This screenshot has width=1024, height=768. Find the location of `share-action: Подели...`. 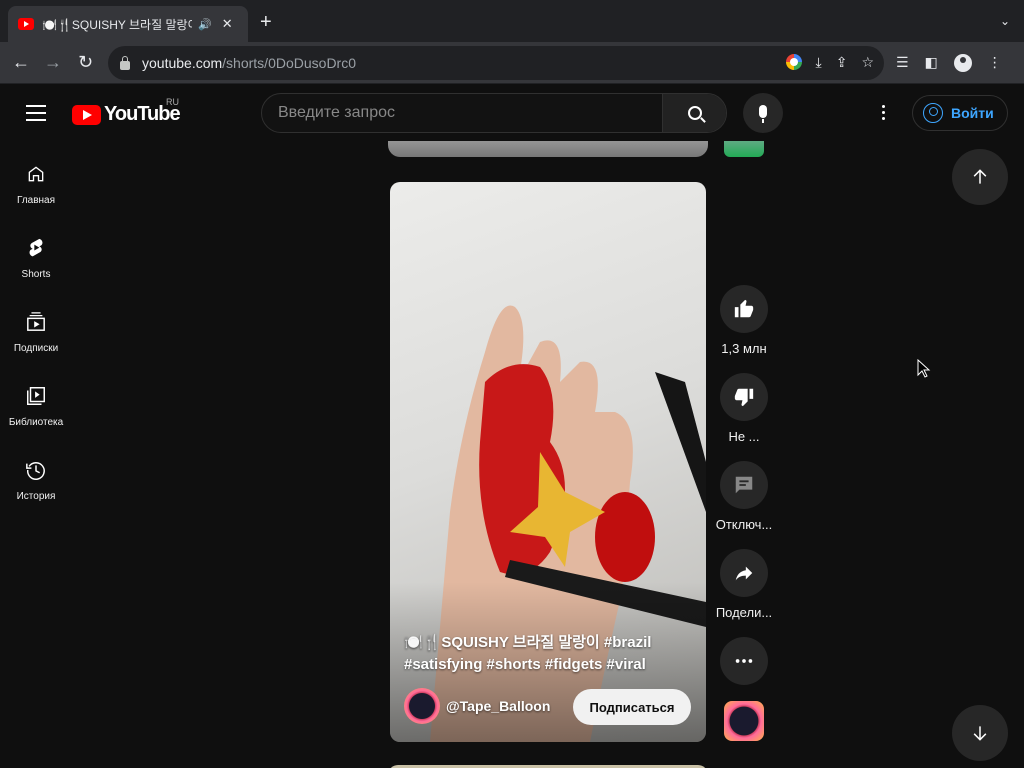

share-action: Подели... is located at coordinates (744, 593).